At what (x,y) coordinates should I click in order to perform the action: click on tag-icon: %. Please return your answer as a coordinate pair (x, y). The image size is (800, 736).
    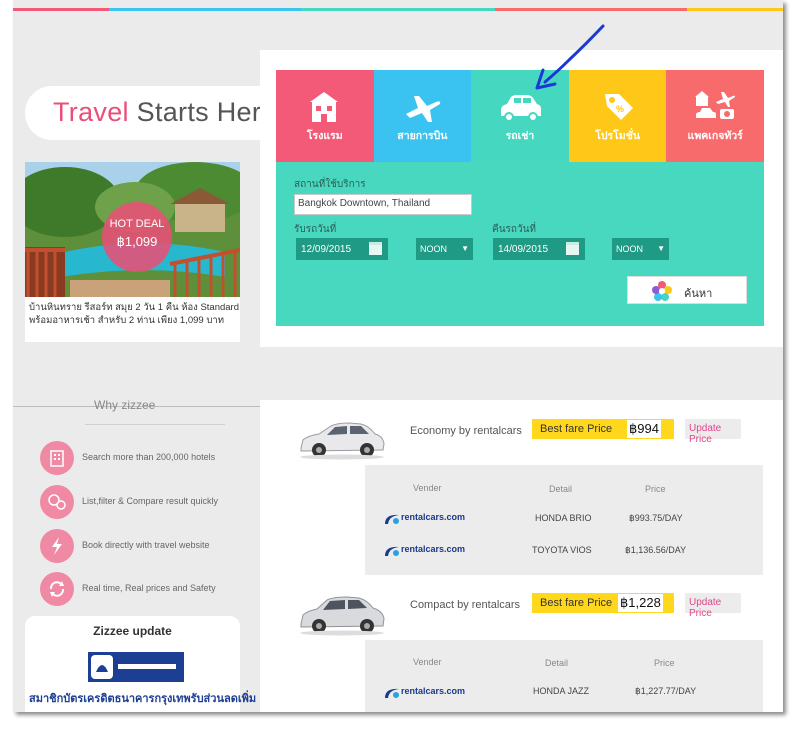
    Looking at the image, I should click on (618, 107).